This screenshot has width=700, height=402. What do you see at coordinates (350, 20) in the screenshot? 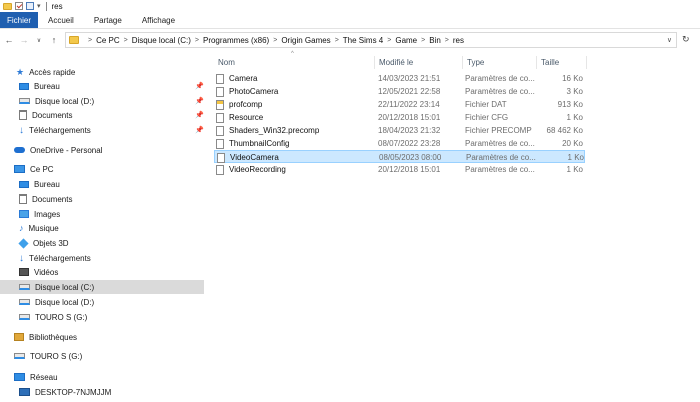
I see `ribbon-tabs: Fichier Accueil Partage Affichage` at bounding box center [350, 20].